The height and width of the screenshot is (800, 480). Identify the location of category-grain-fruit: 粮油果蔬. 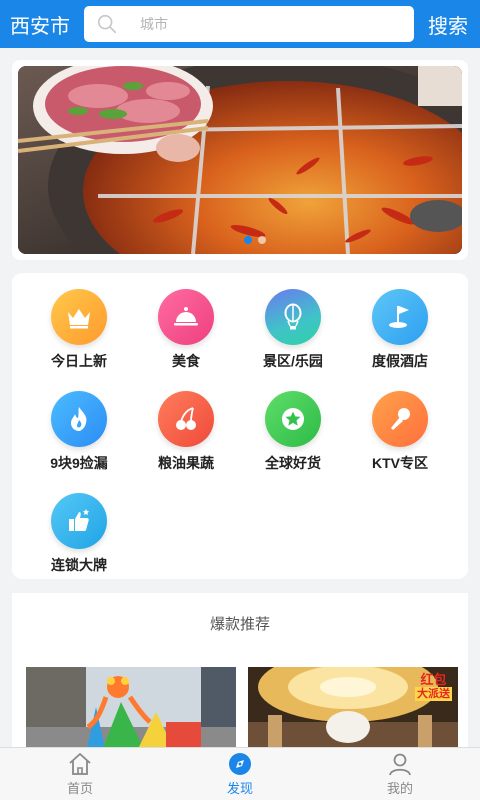
(186, 432).